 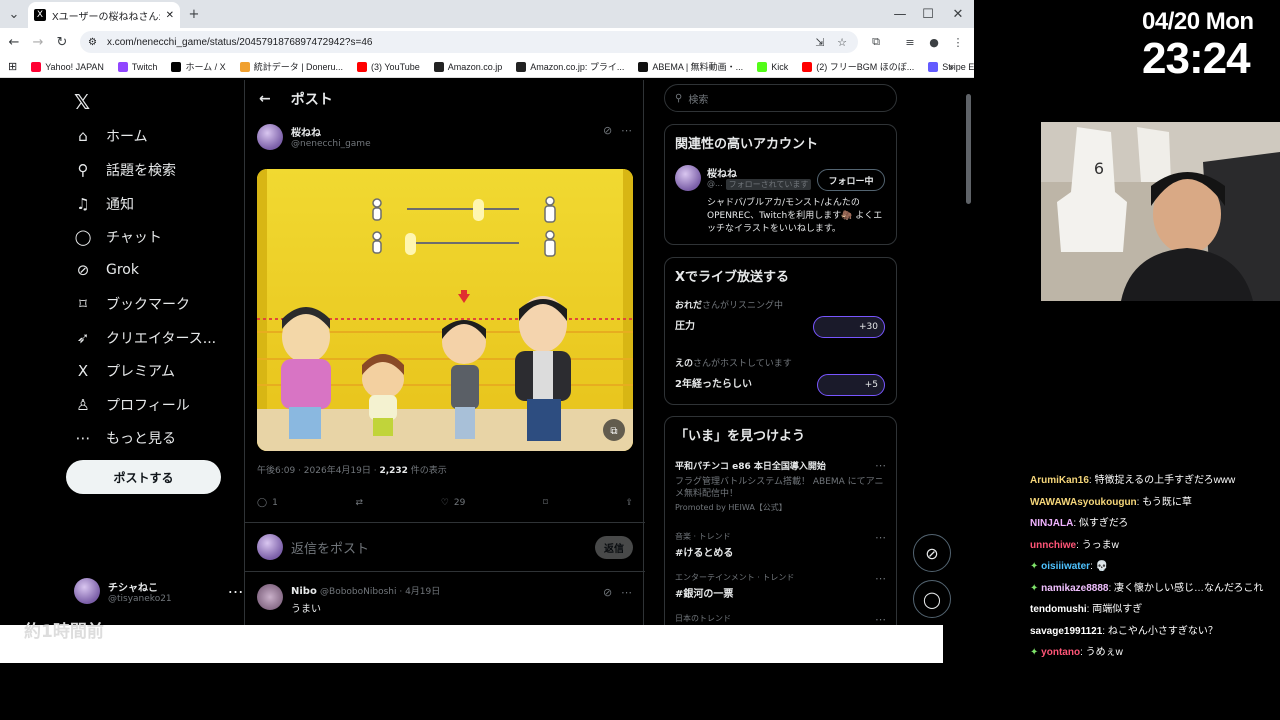 What do you see at coordinates (270, 137) in the screenshot?
I see `author-avatar` at bounding box center [270, 137].